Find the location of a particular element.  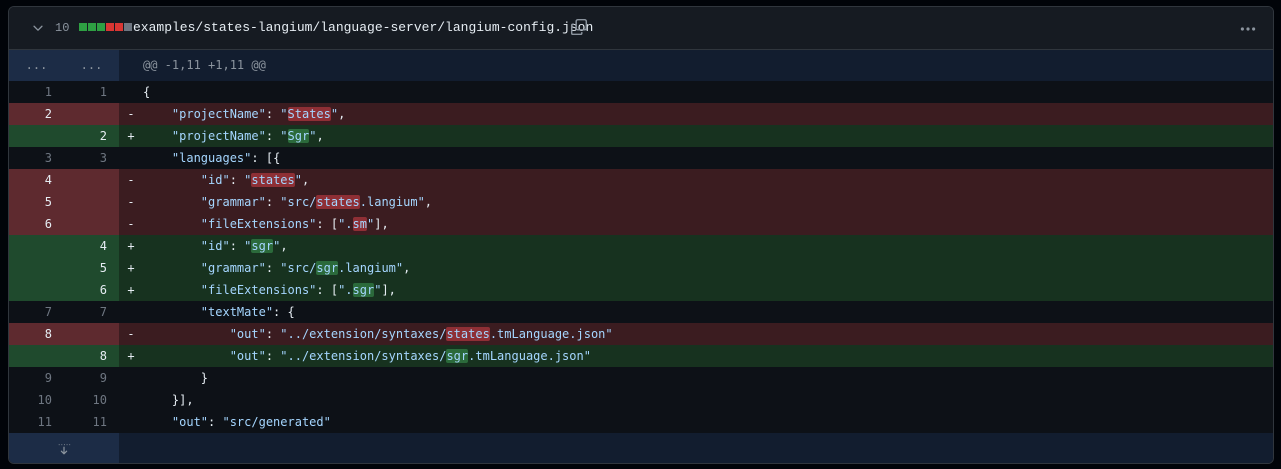

code-line: "projectName": "States", is located at coordinates (708, 114).